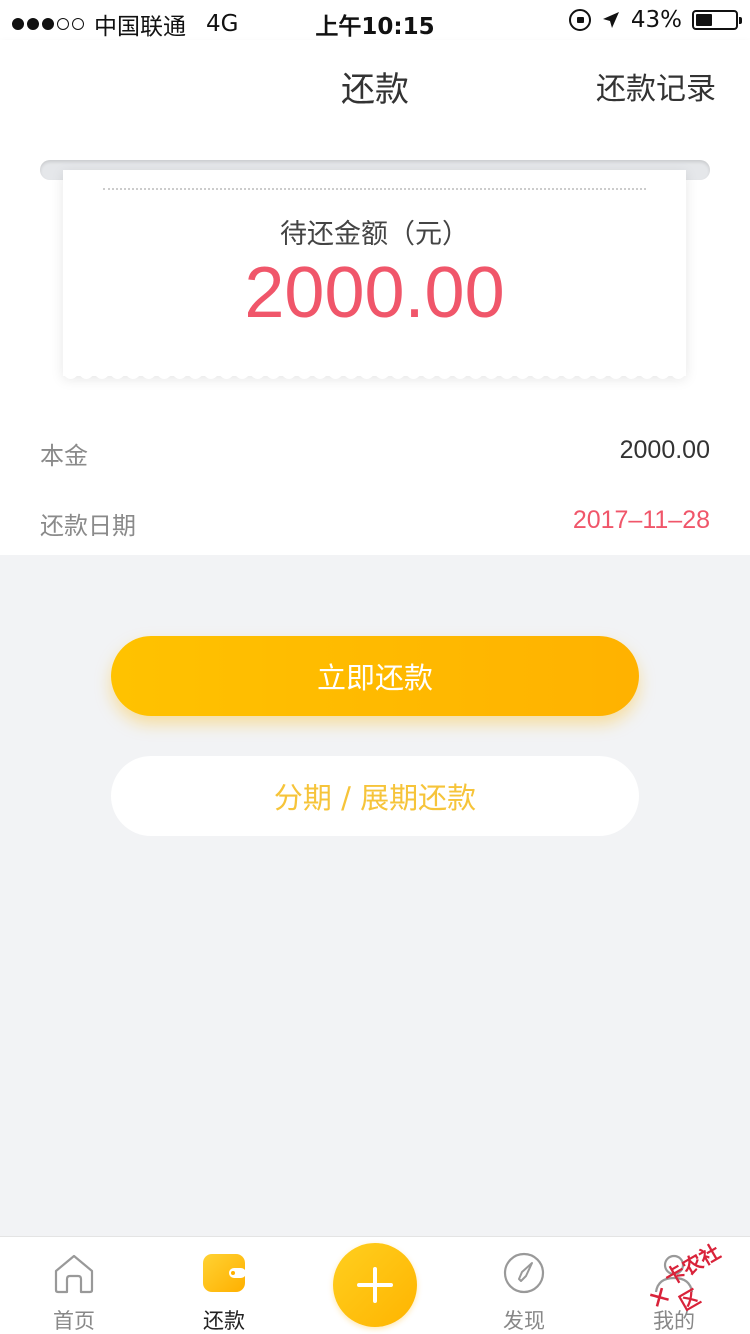 The image size is (750, 1334). I want to click on tab-repayment: 还款, so click(224, 1285).